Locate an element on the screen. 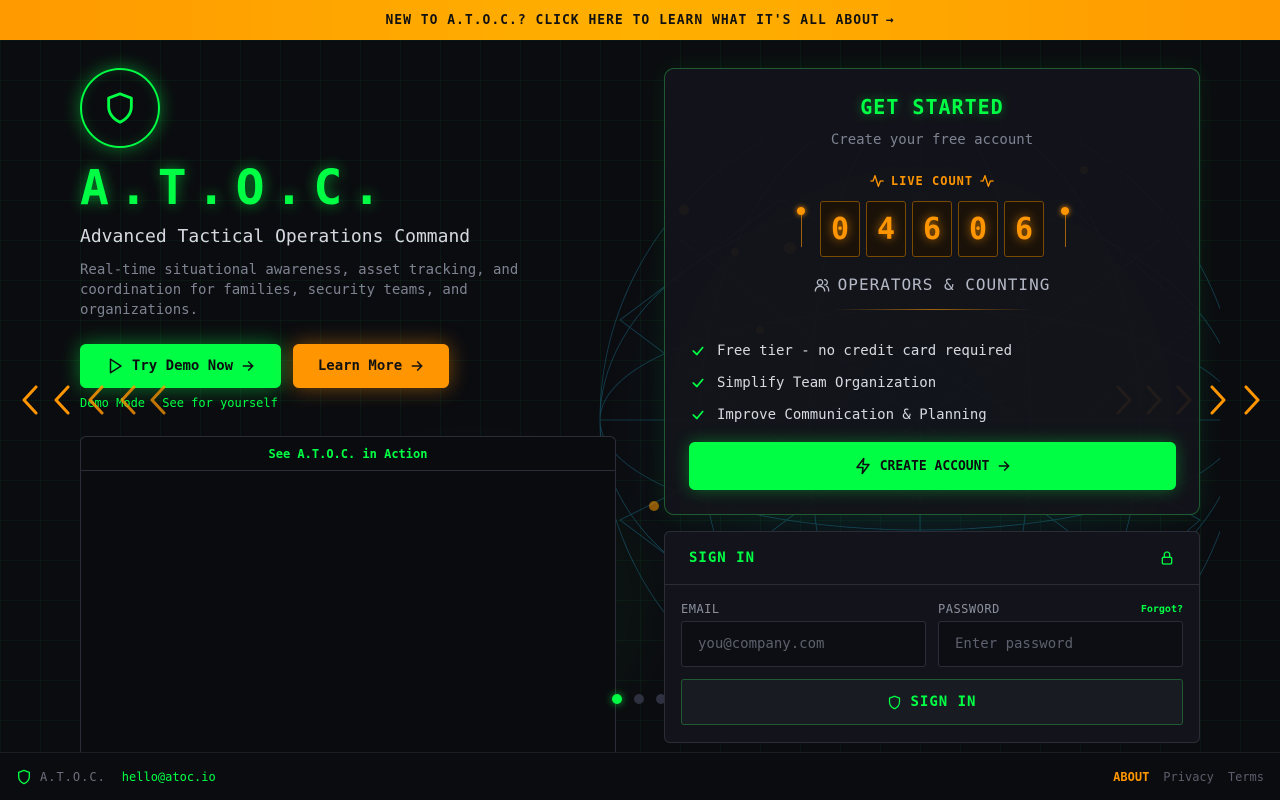  list-item: Free tier - no credit card required is located at coordinates (851, 351).